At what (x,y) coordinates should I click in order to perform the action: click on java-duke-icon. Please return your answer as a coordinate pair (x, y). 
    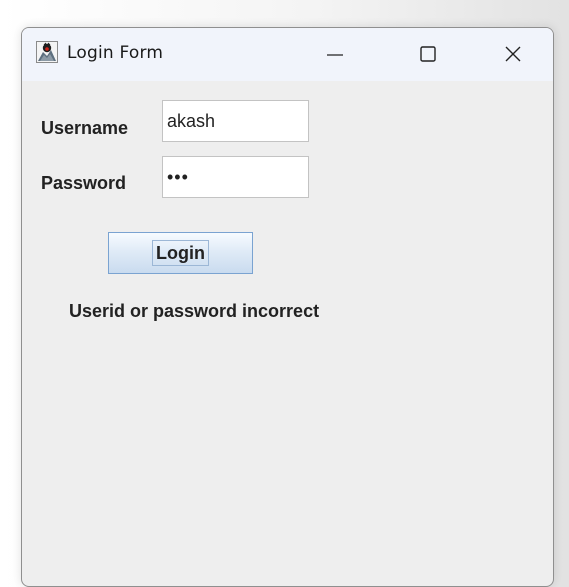
    Looking at the image, I should click on (47, 52).